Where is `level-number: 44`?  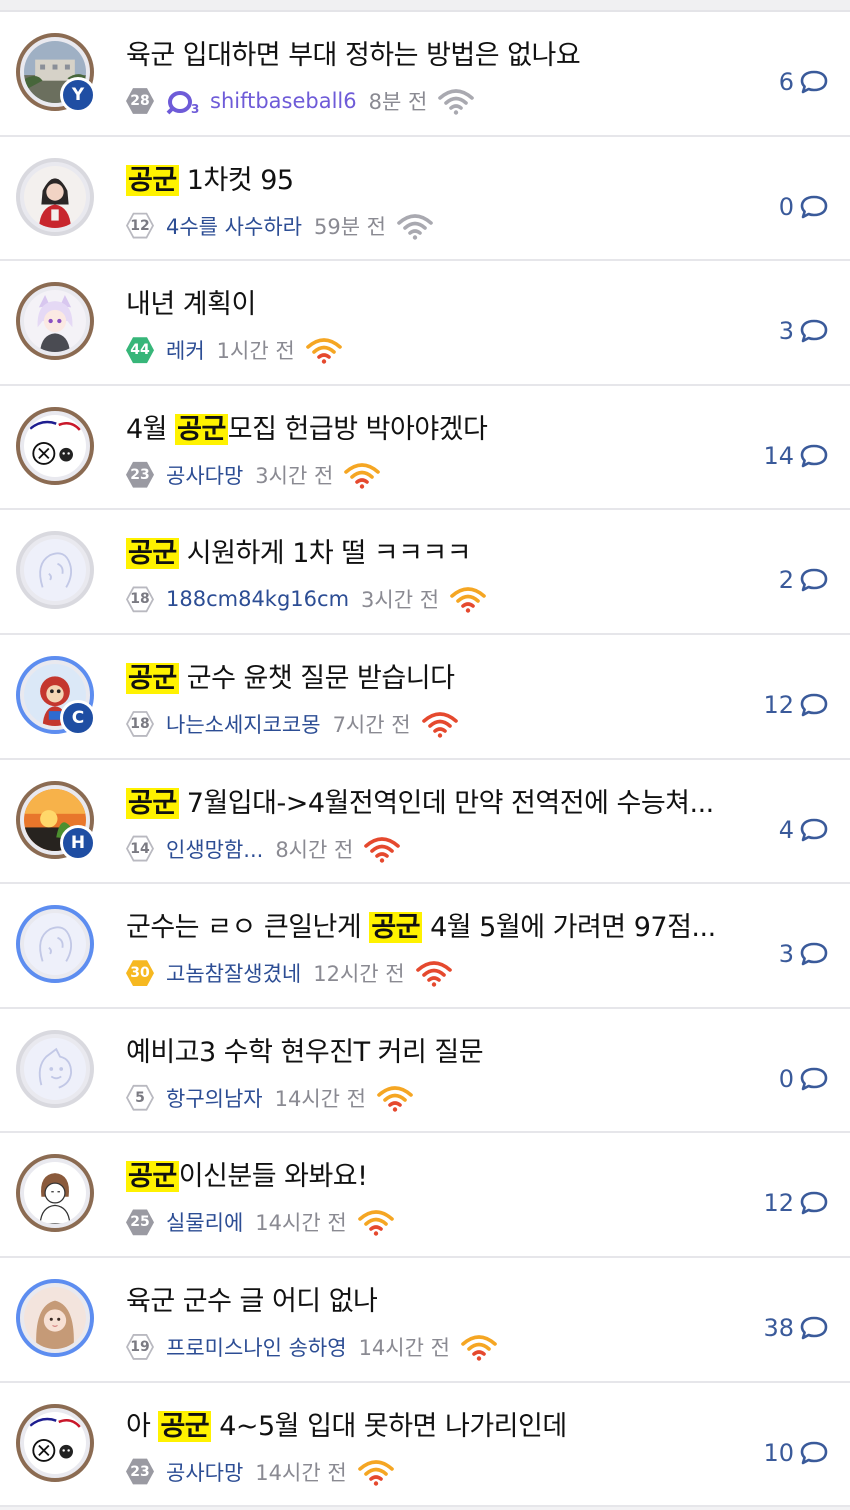
level-number: 44 is located at coordinates (140, 350).